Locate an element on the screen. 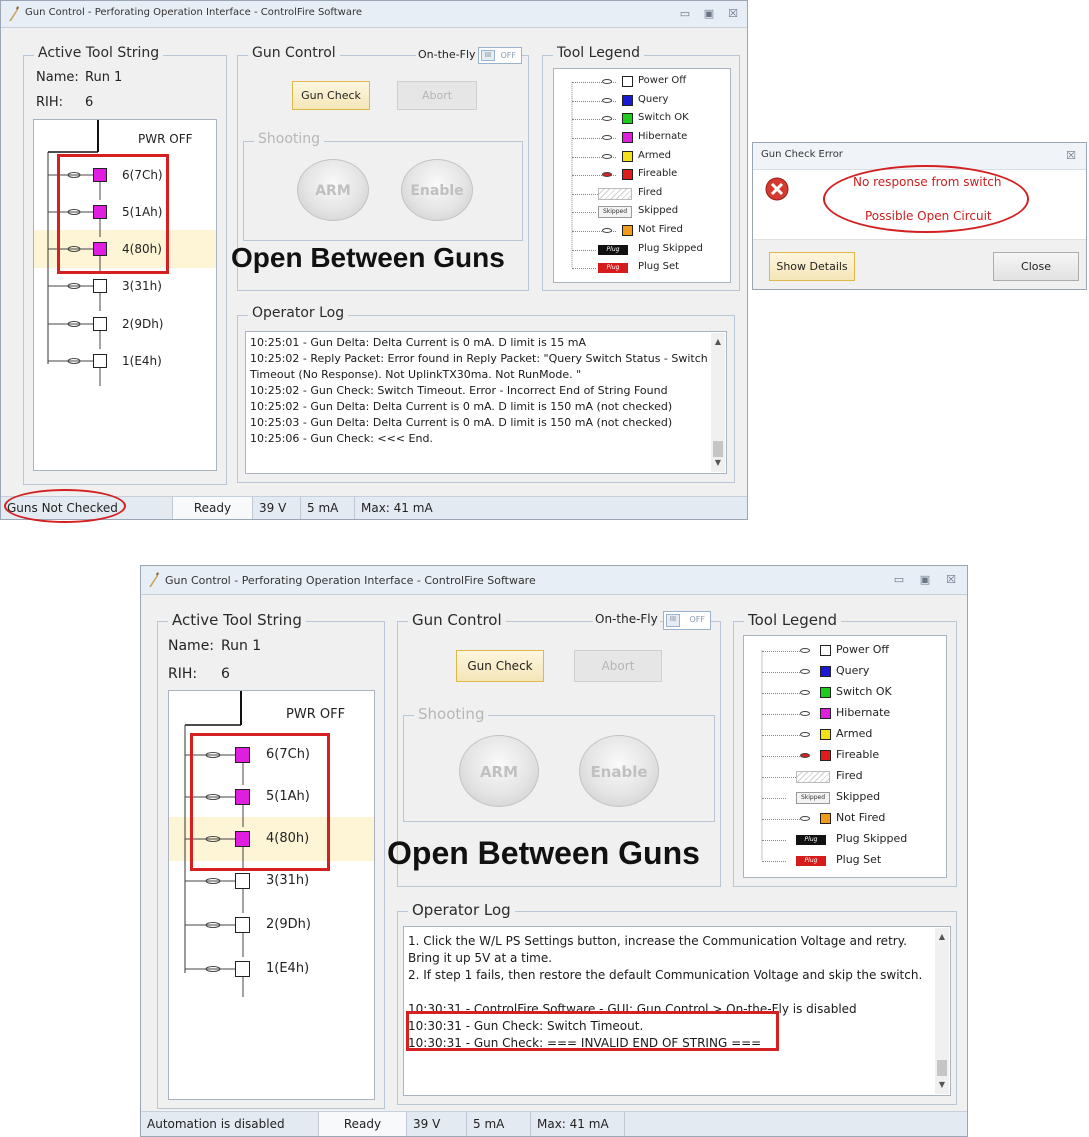 This screenshot has height=1137, width=1089. toggle-off-label: OFF is located at coordinates (697, 619).